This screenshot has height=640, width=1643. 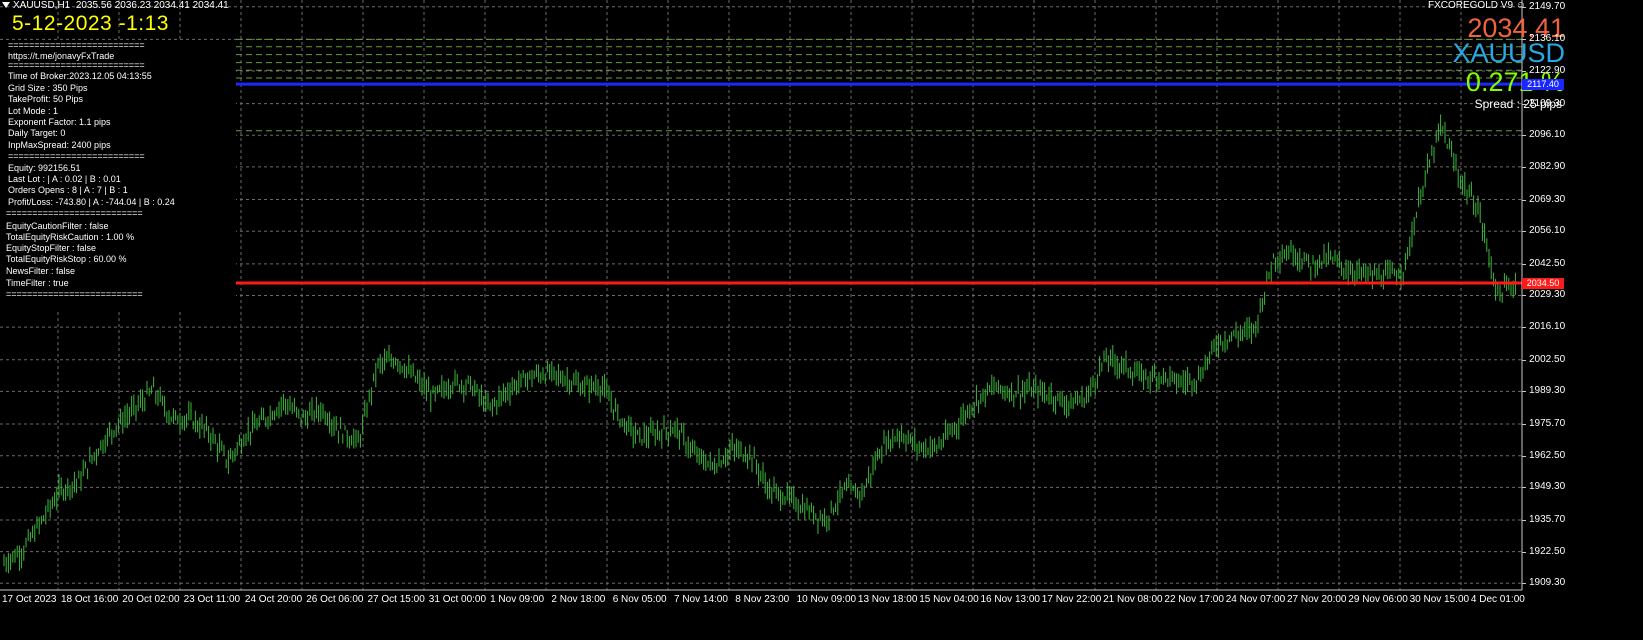 I want to click on x-tick-label: 22 Nov 17:00, so click(x=1194, y=599).